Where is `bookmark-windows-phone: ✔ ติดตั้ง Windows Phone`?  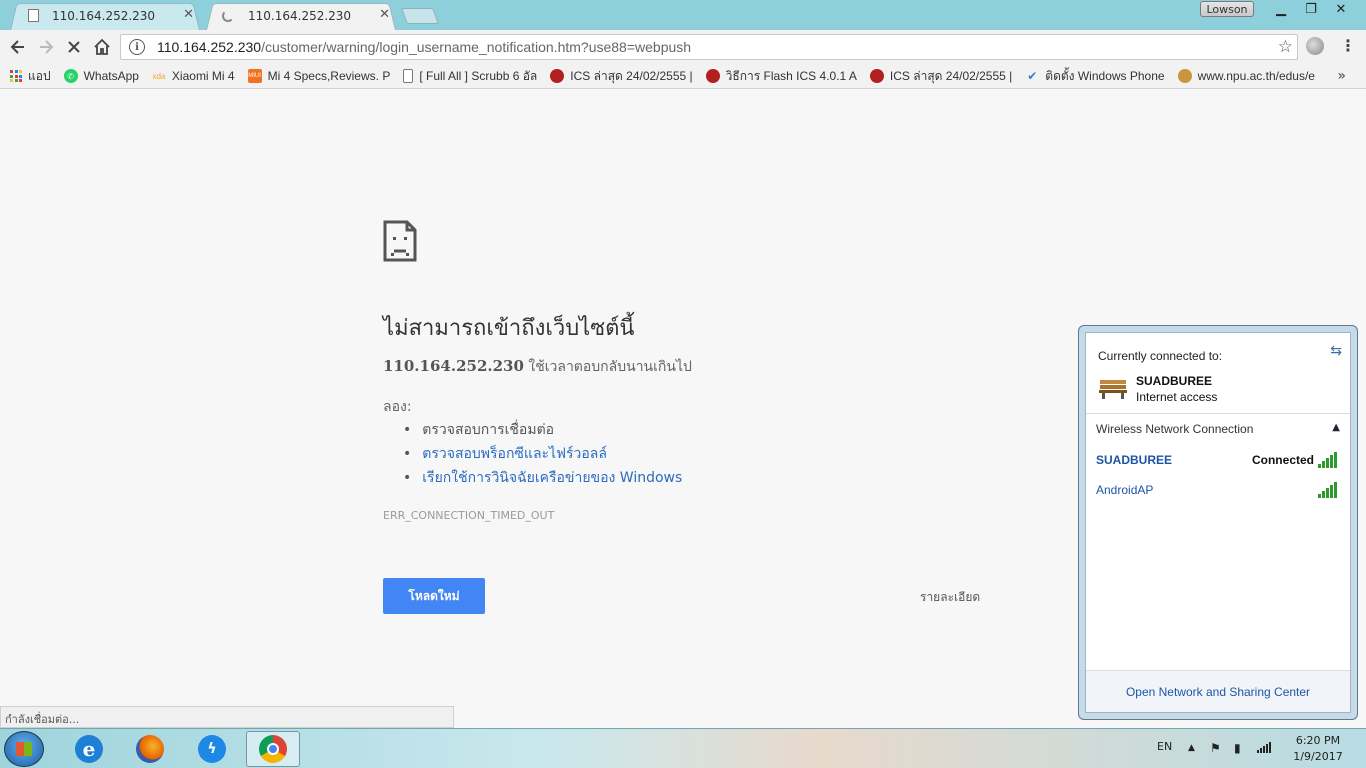 bookmark-windows-phone: ✔ ติดตั้ง Windows Phone is located at coordinates (1094, 76).